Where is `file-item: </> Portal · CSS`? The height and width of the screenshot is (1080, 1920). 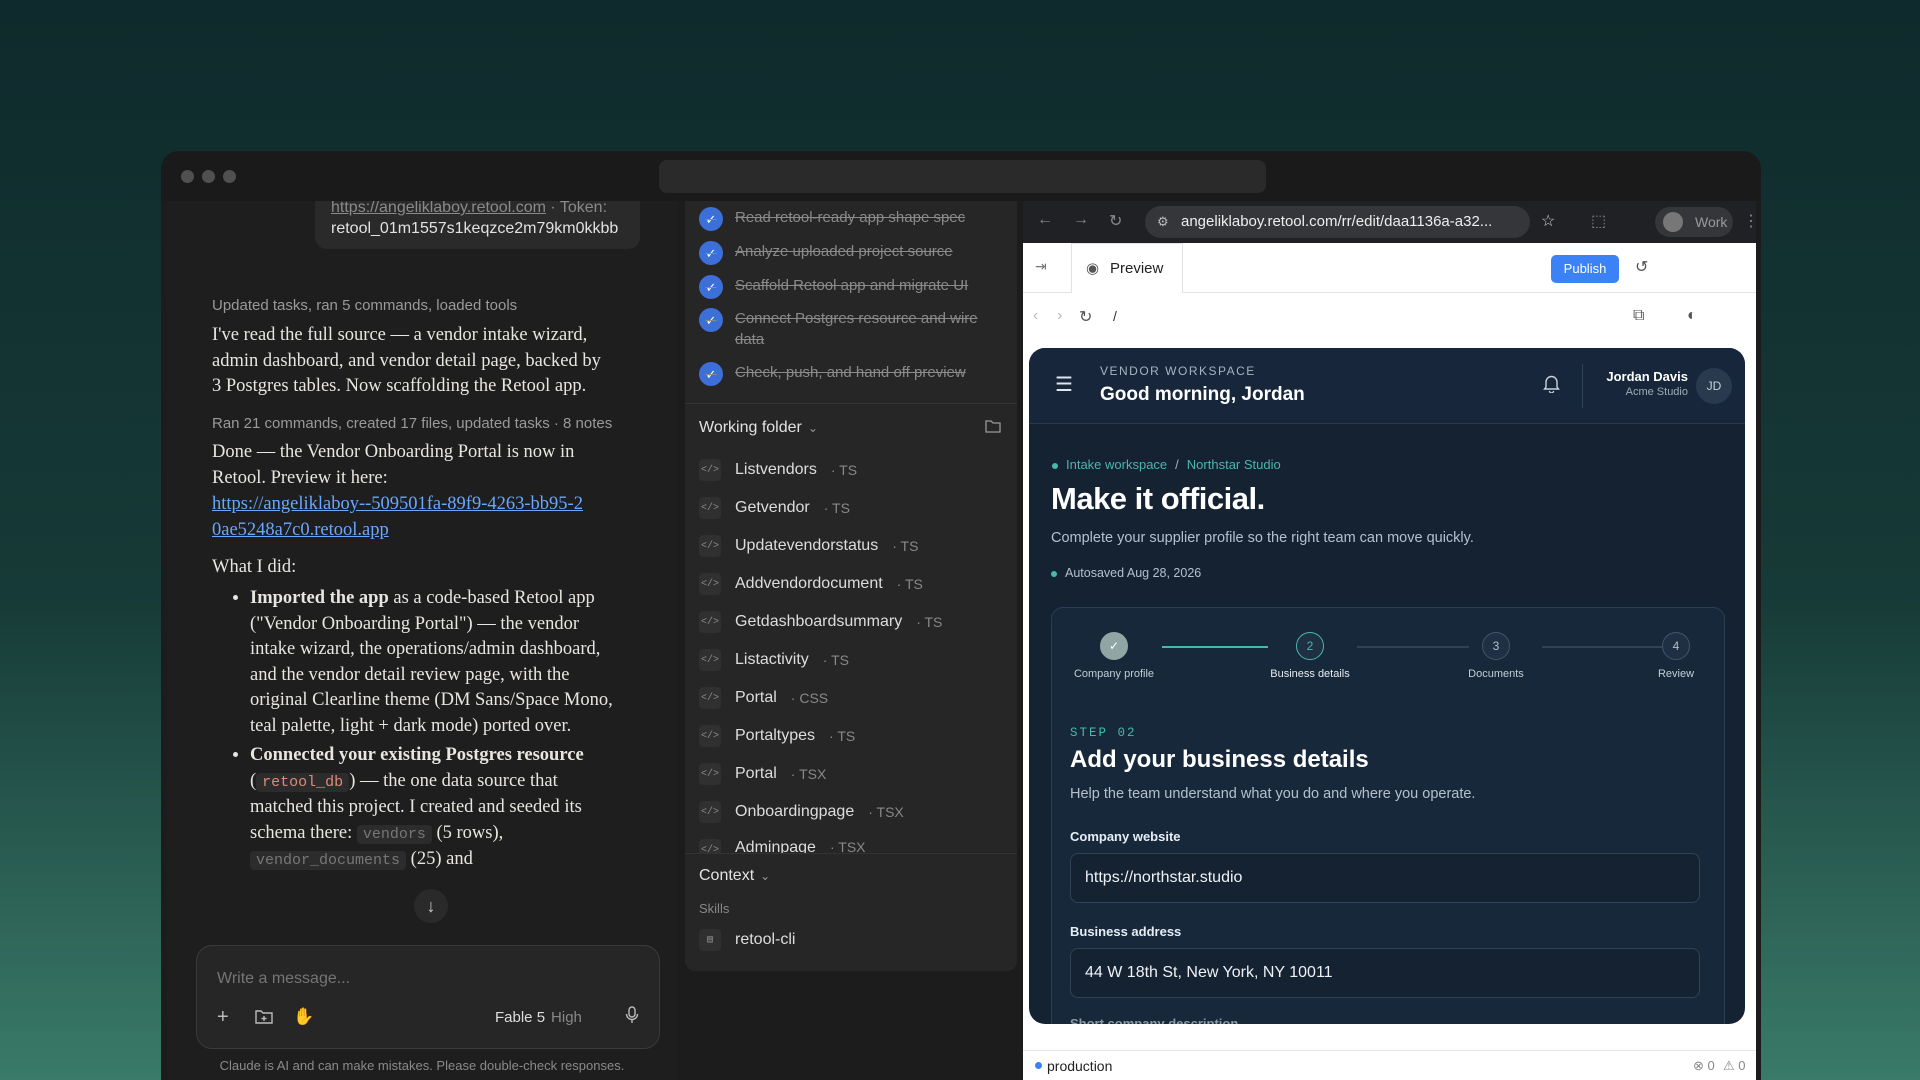
file-item: </> Portal · CSS is located at coordinates (763, 698).